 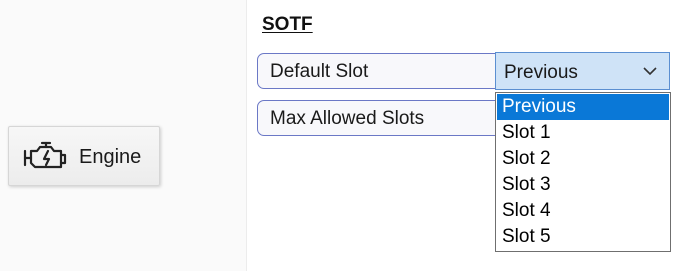 What do you see at coordinates (45, 155) in the screenshot?
I see `engine-icon` at bounding box center [45, 155].